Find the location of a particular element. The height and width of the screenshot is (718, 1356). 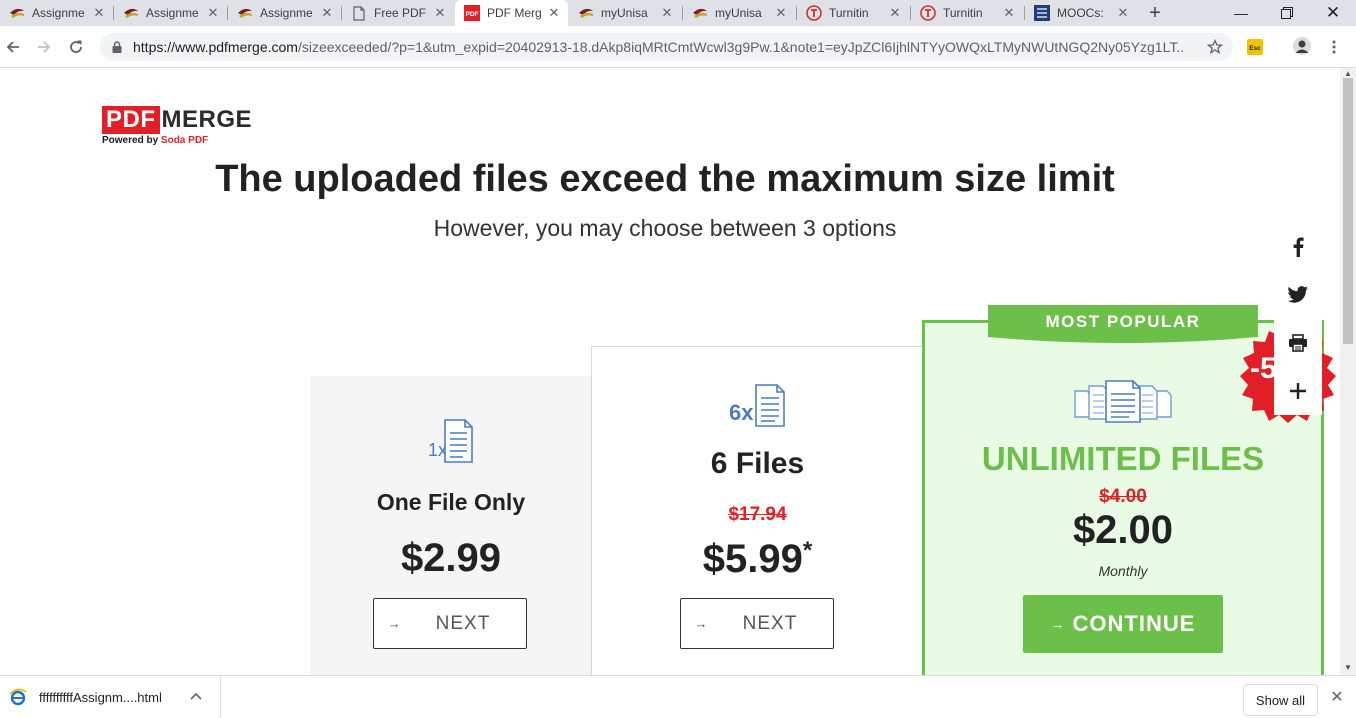

reload-icon is located at coordinates (76, 47).